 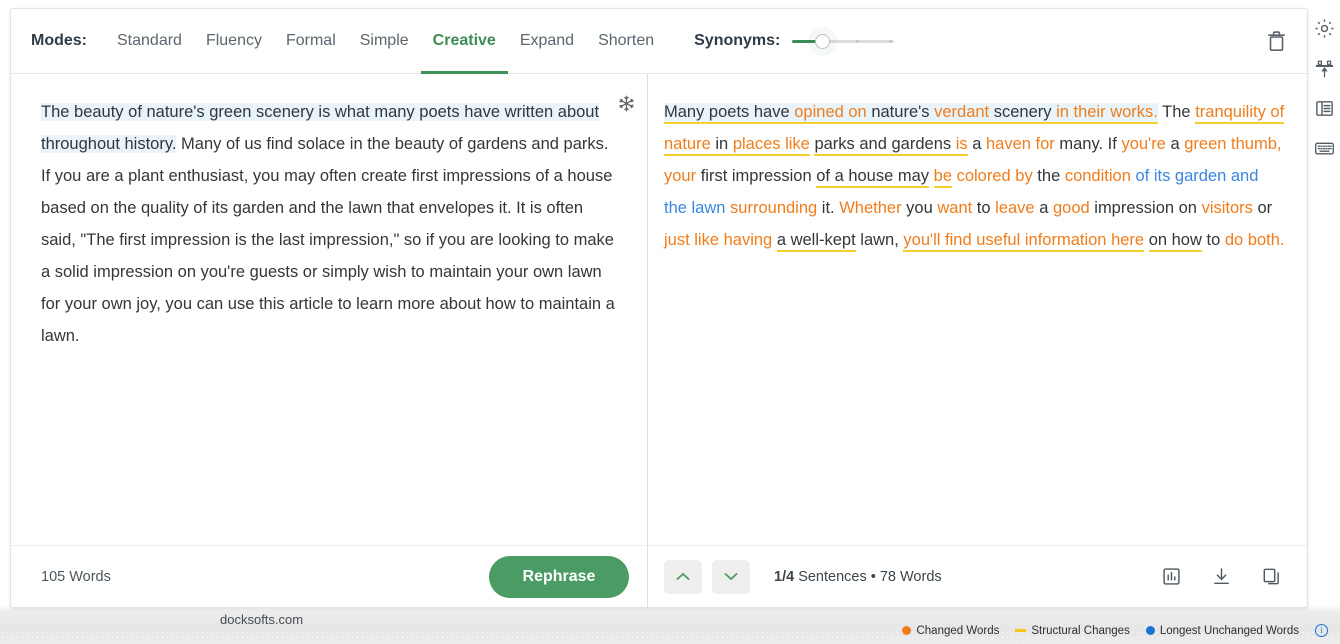 What do you see at coordinates (311, 41) in the screenshot?
I see `mode-tab-formal: Formal` at bounding box center [311, 41].